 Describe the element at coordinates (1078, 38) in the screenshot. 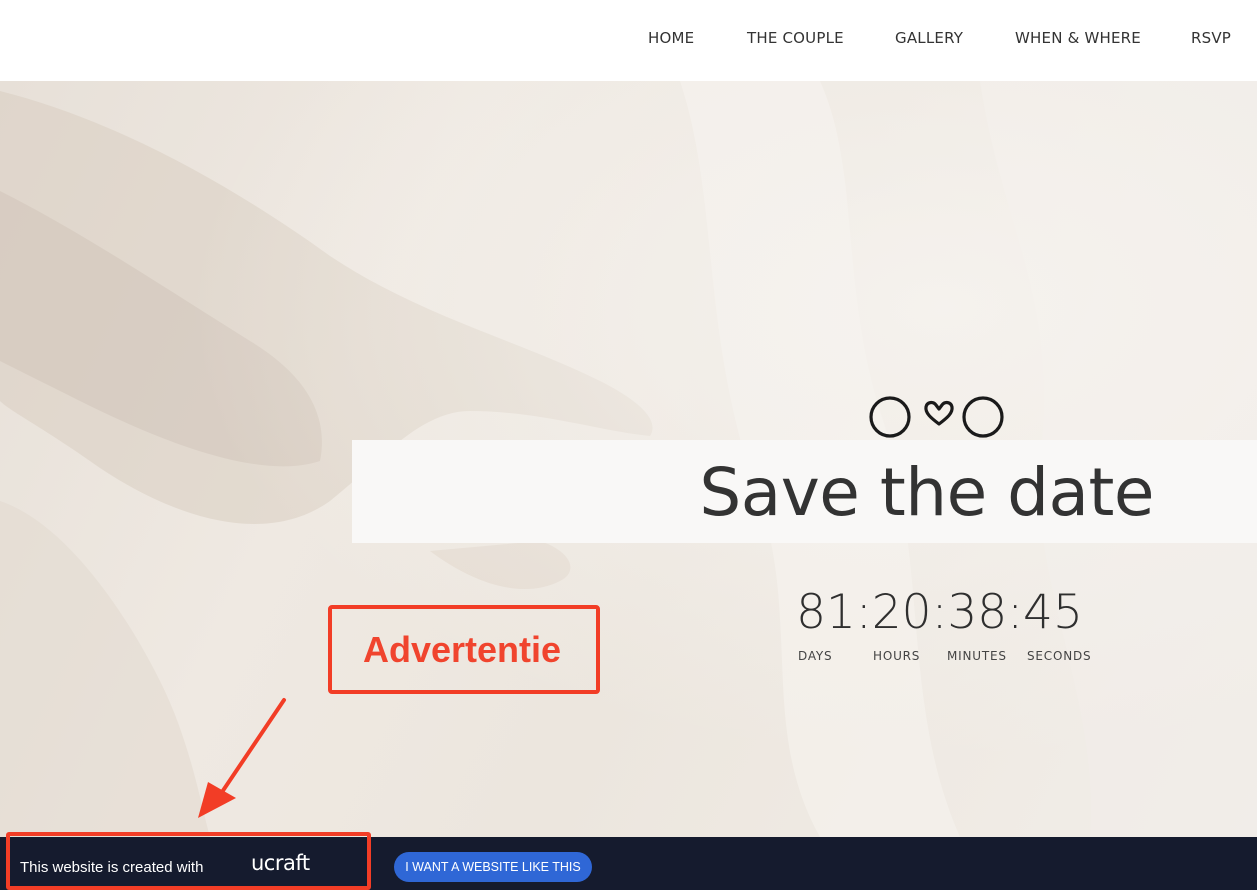

I see `nav-item-when-where: WHEN & WHERE` at that location.